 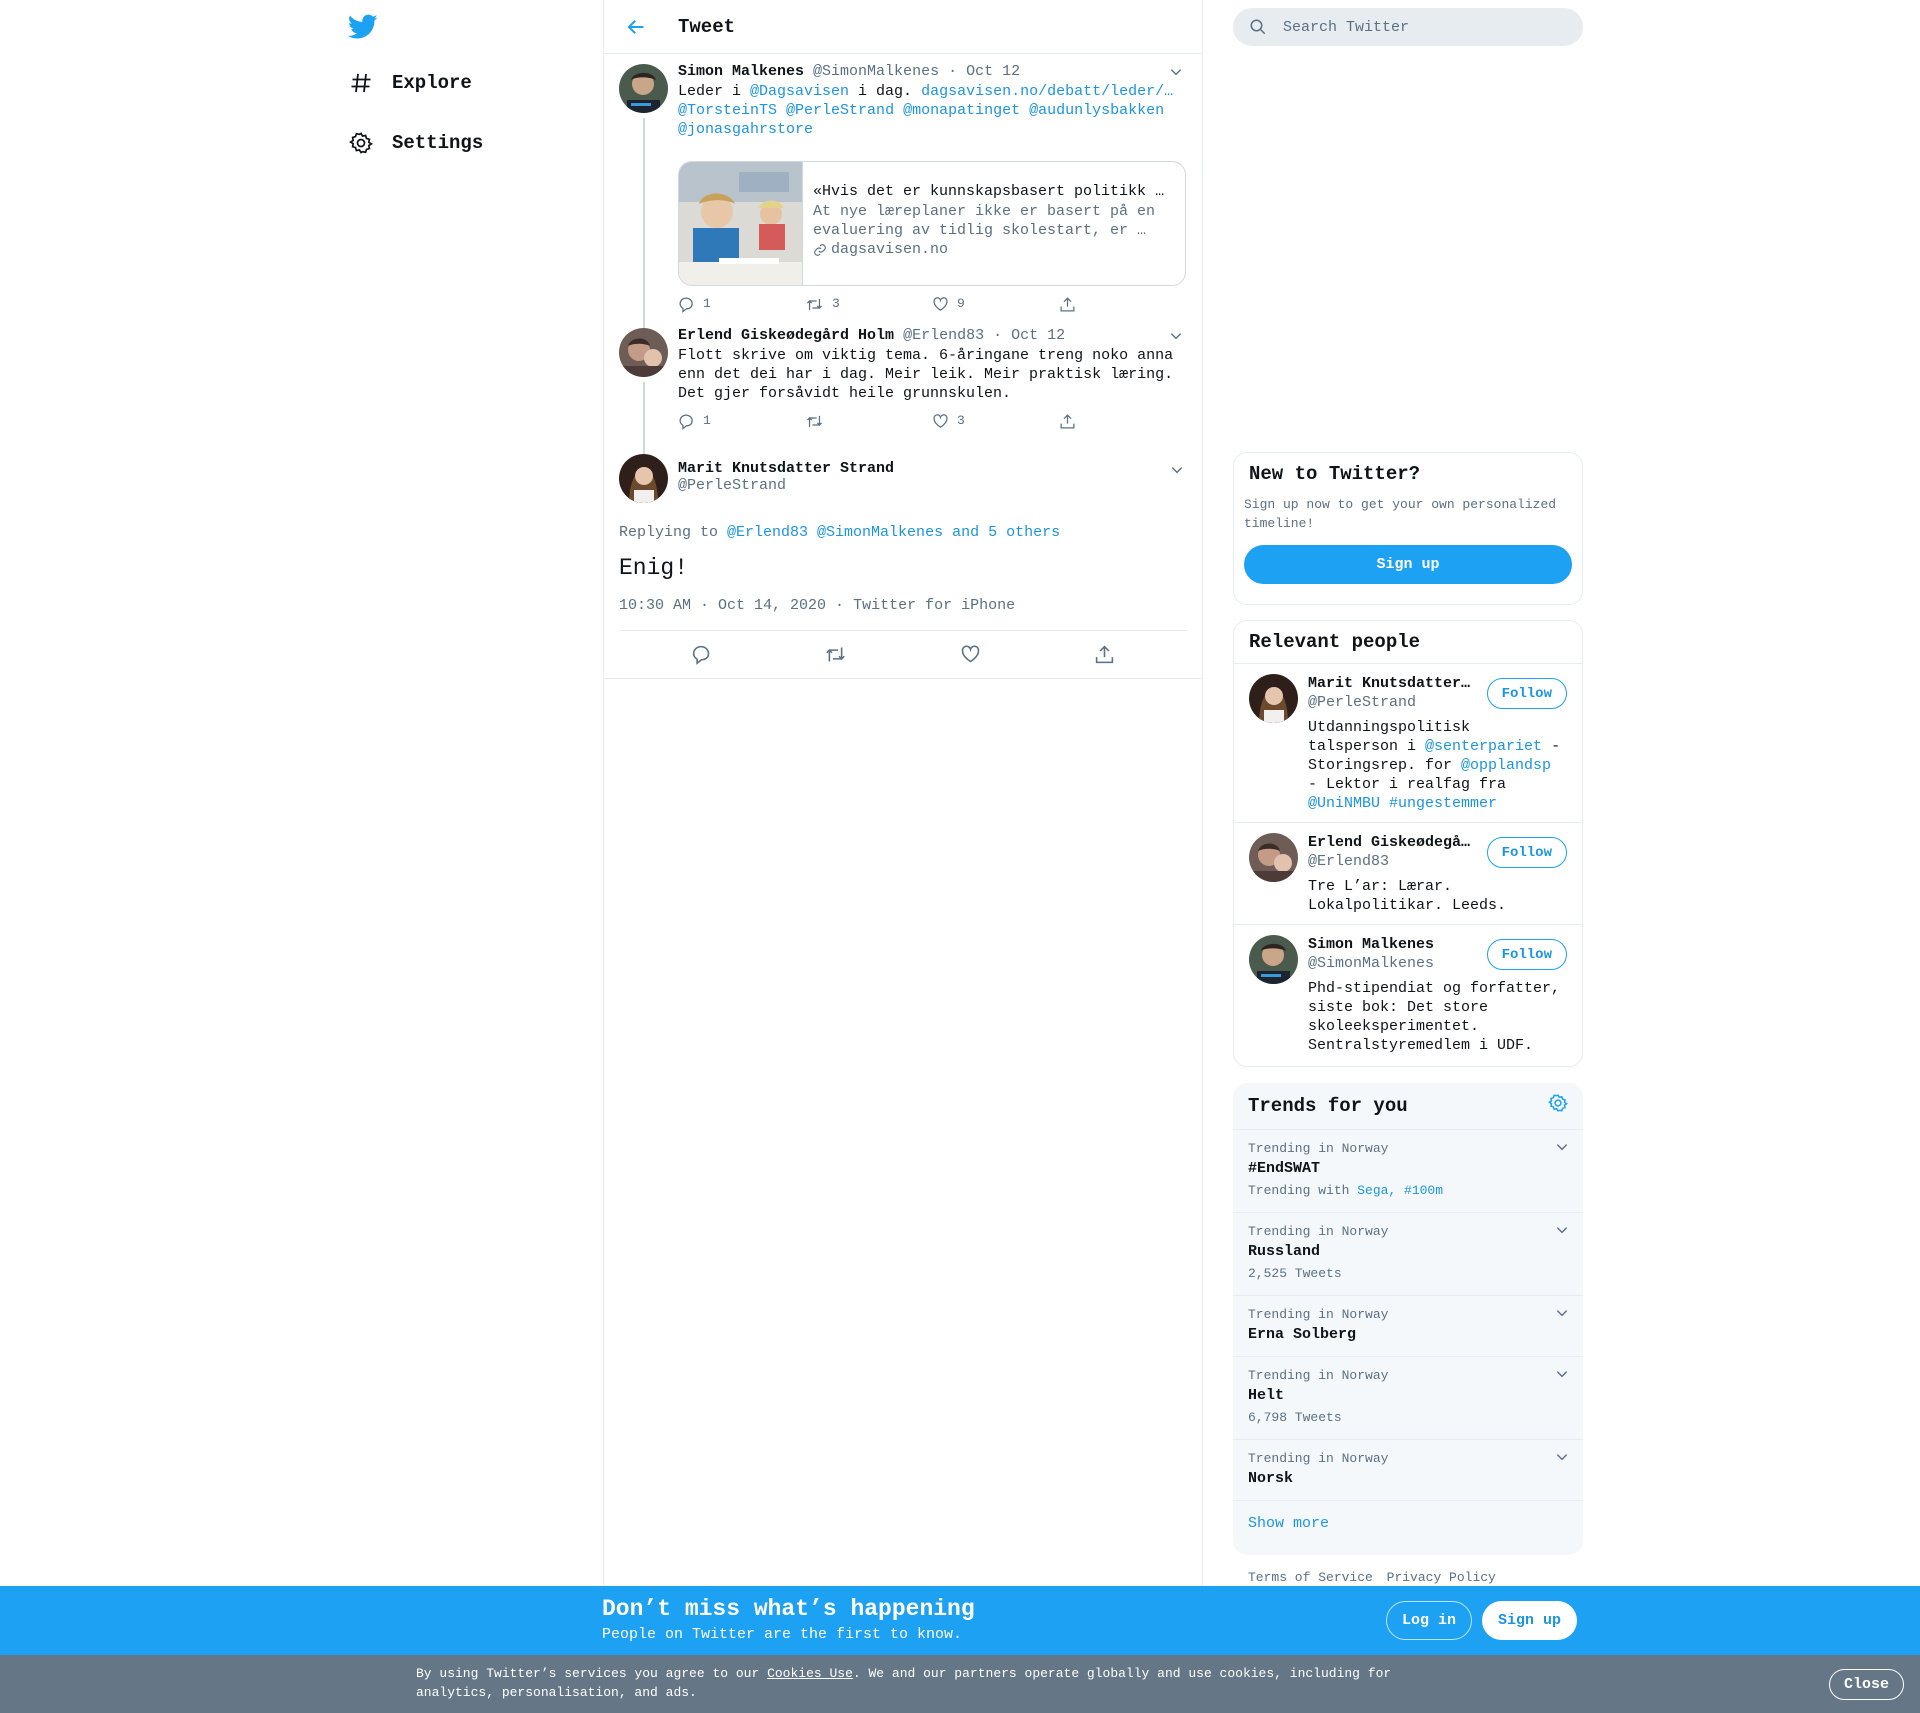 What do you see at coordinates (1096, 110) in the screenshot?
I see `mention-link: @audunlysbakken` at bounding box center [1096, 110].